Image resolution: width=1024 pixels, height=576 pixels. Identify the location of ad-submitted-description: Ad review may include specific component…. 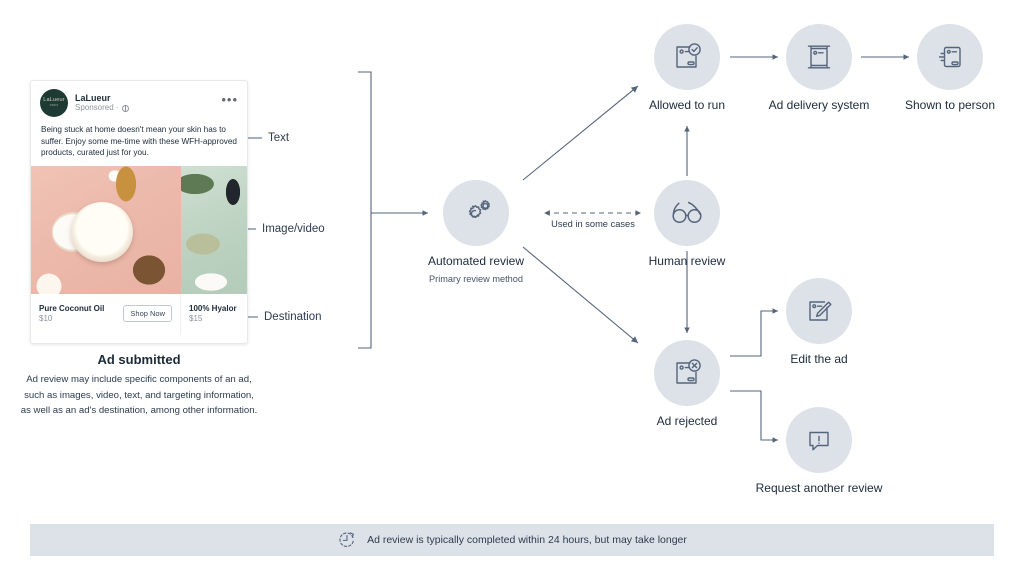
(139, 395).